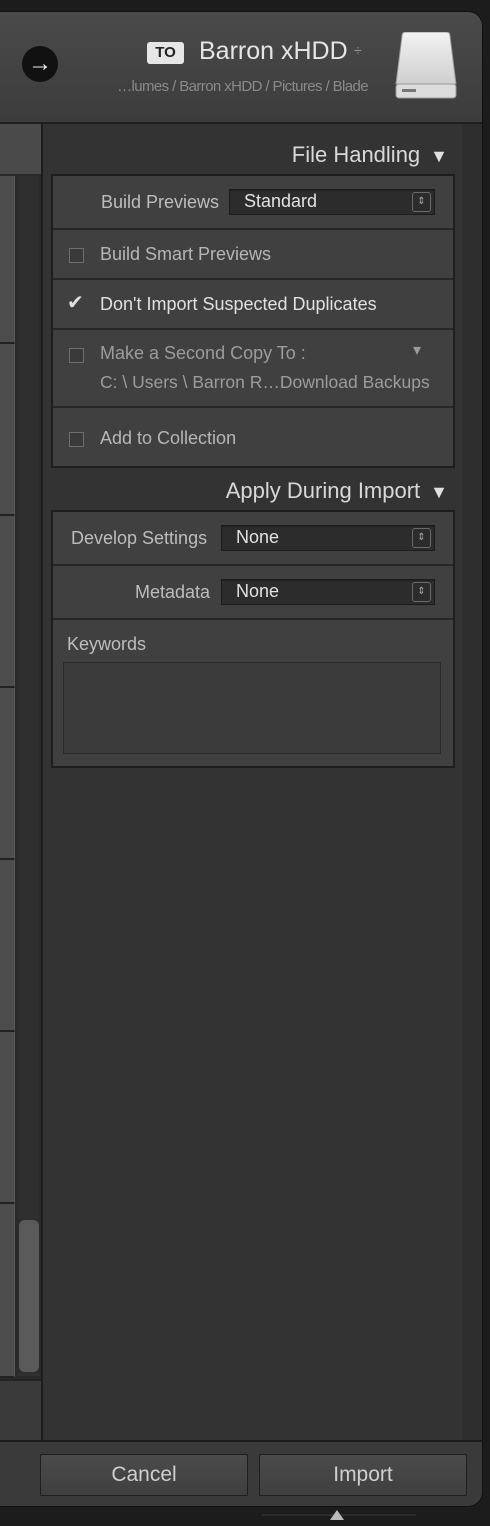  Describe the element at coordinates (20, 149) in the screenshot. I see `grid-toolbar` at that location.